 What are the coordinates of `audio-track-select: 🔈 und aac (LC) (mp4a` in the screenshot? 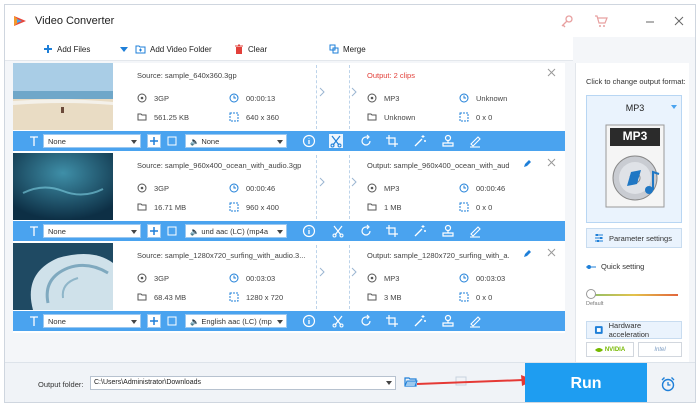 It's located at (236, 231).